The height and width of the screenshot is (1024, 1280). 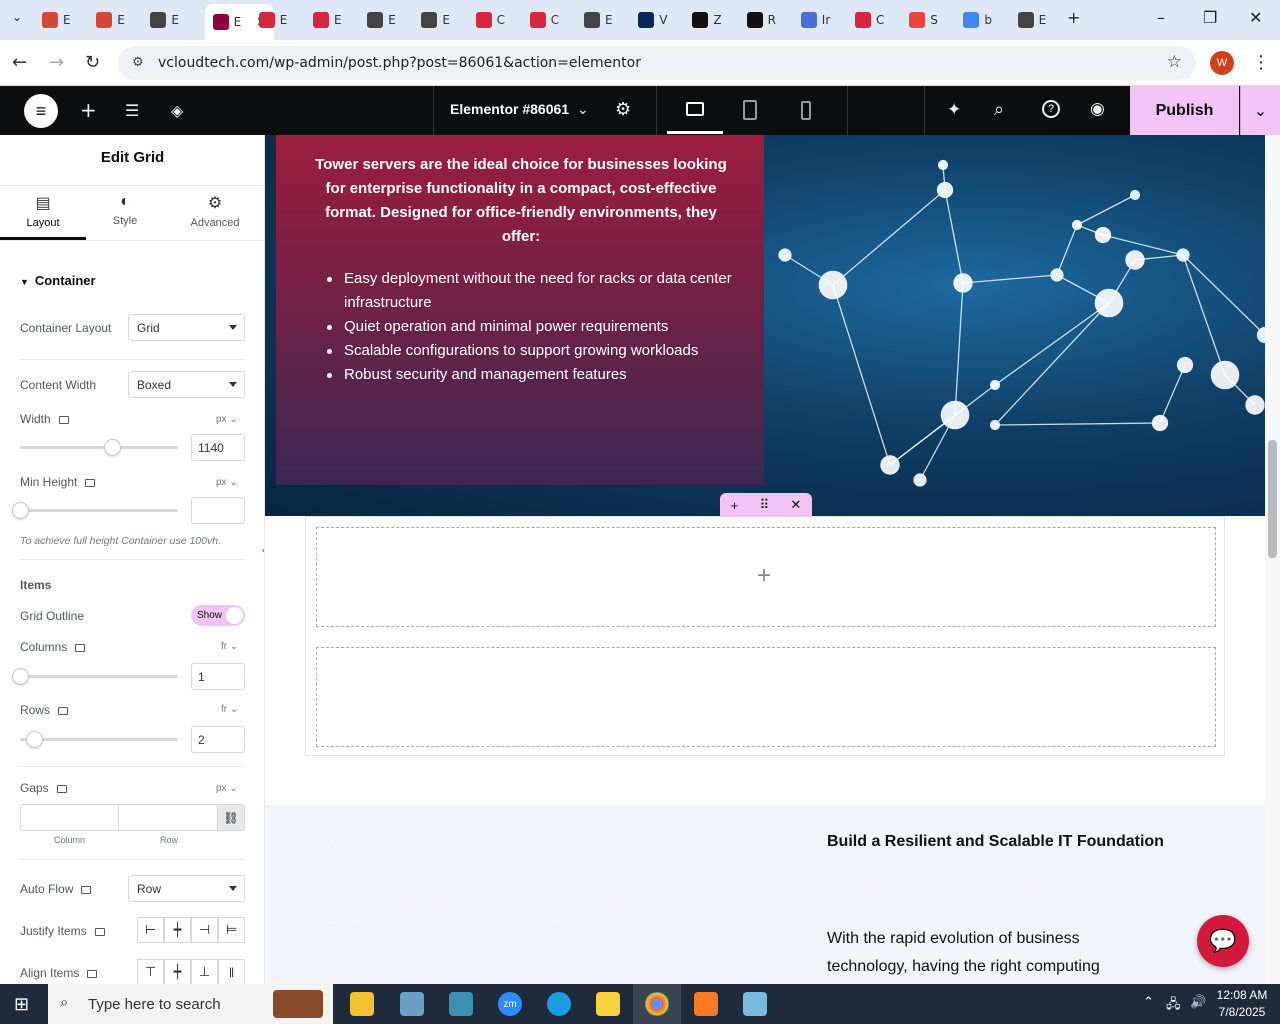 I want to click on rows-slider, so click(x=99, y=739).